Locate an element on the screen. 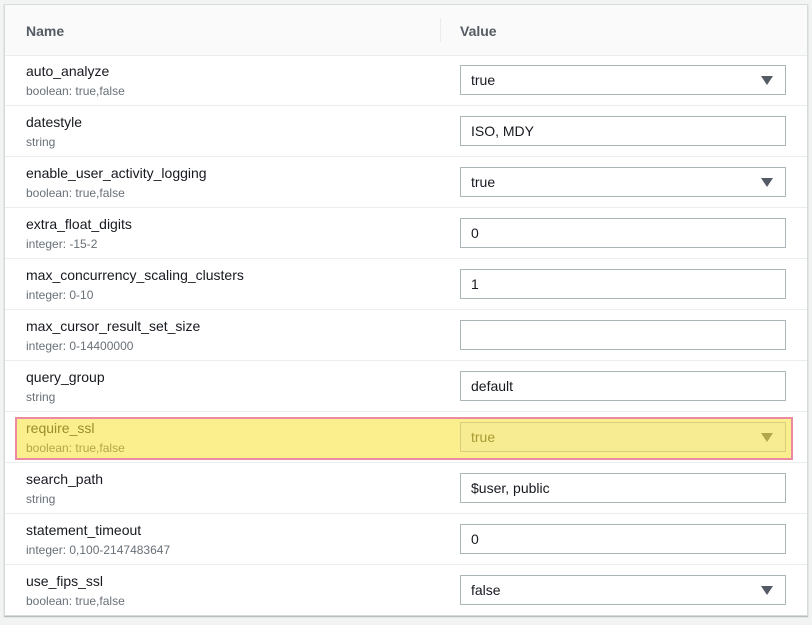  parameter-row-search-path: search_path string is located at coordinates (406, 488).